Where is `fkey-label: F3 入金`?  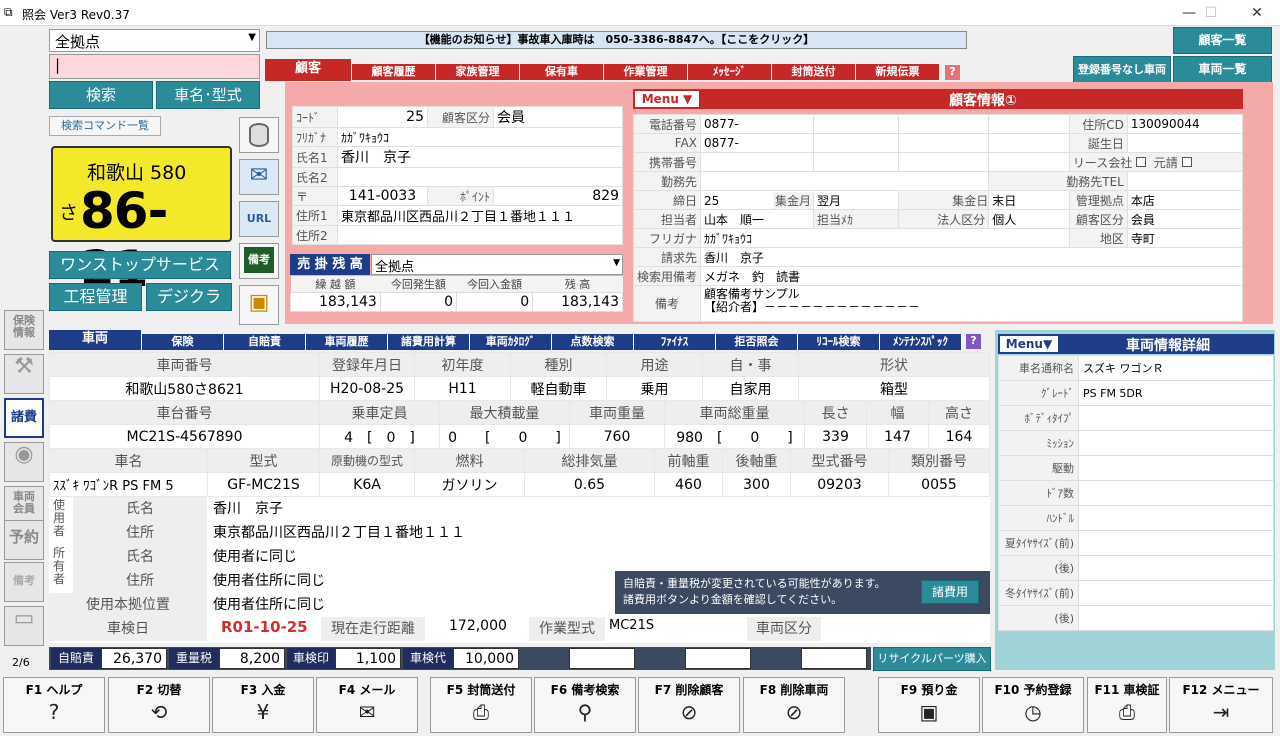 fkey-label: F3 入金 is located at coordinates (263, 690).